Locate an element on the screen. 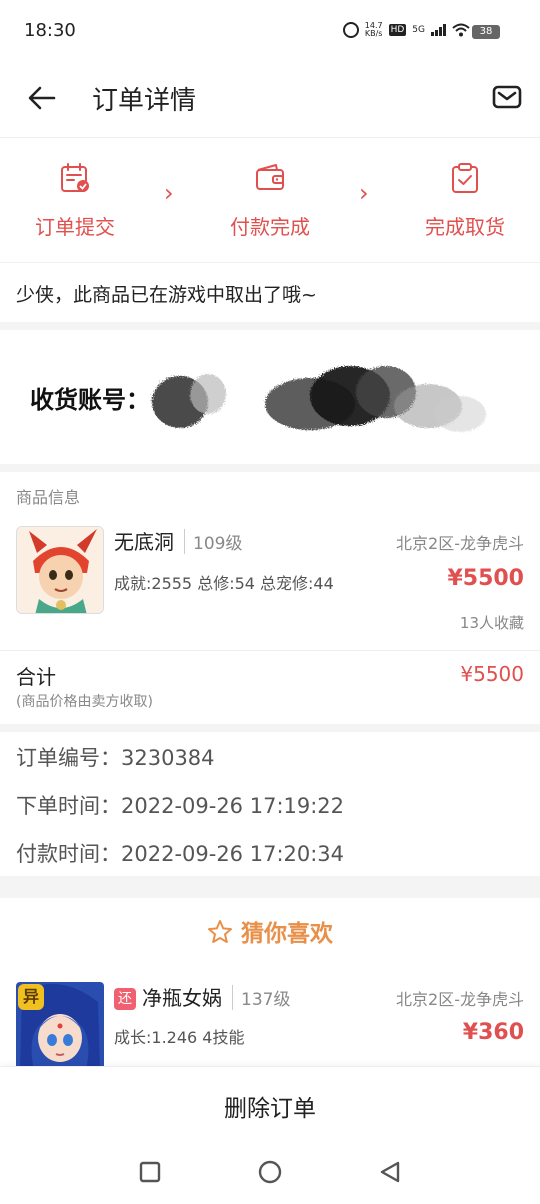 This screenshot has height=1204, width=540. status-time: 18:30 is located at coordinates (50, 30).